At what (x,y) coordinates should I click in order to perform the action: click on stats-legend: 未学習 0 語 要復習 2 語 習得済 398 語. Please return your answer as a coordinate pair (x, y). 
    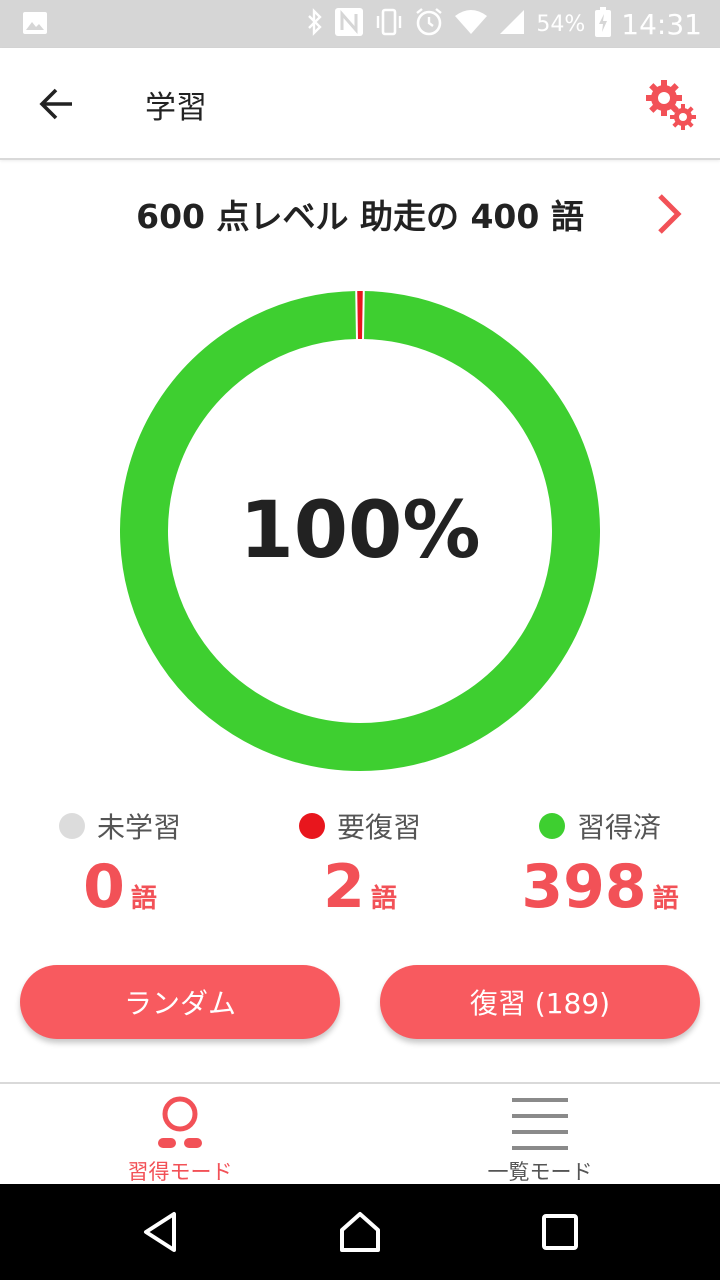
    Looking at the image, I should click on (360, 865).